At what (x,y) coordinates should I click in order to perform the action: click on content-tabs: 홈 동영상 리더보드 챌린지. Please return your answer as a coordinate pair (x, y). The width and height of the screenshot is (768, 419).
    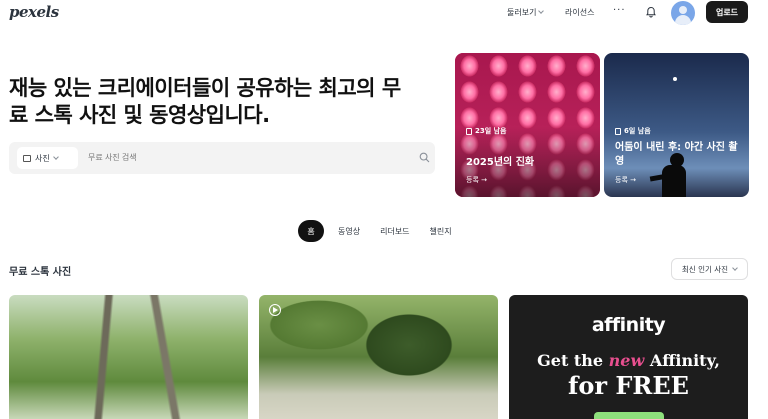
    Looking at the image, I should click on (380, 231).